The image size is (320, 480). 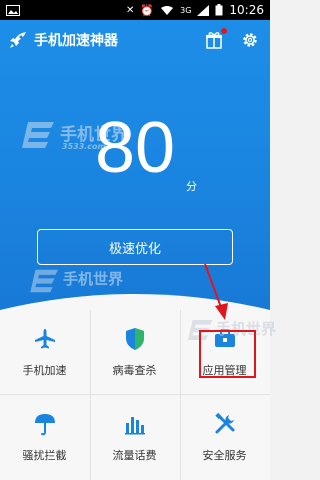 I want to click on rocket-logo-icon, so click(x=18, y=40).